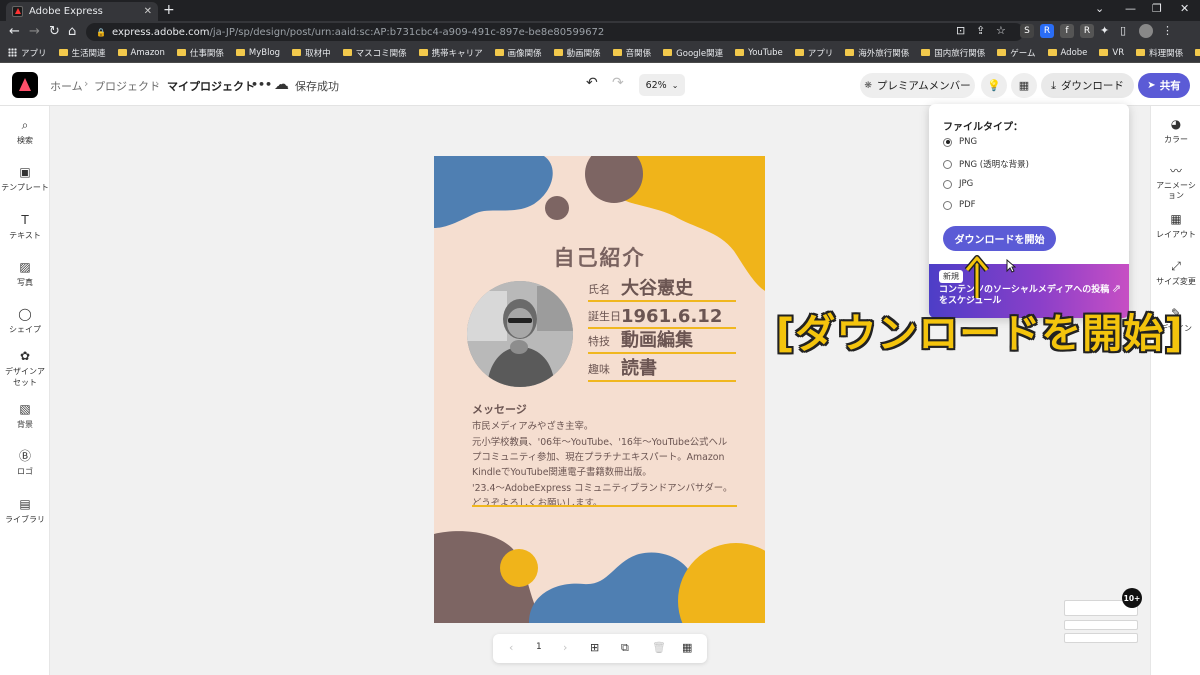  What do you see at coordinates (671, 316) in the screenshot?
I see `info-value: 1961.6.12` at bounding box center [671, 316].